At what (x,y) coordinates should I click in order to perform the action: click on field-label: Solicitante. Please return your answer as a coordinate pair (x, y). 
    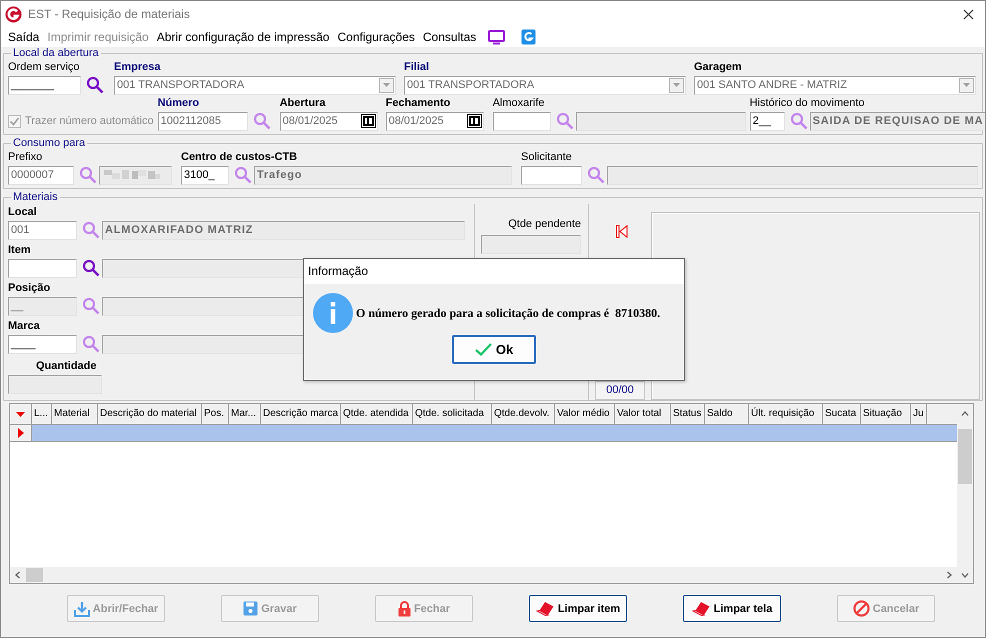
    Looking at the image, I should click on (546, 157).